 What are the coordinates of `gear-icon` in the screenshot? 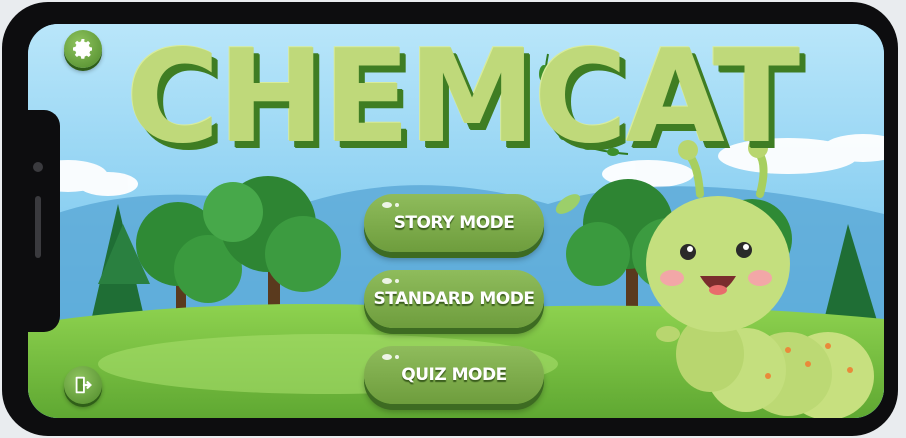 It's located at (82, 49).